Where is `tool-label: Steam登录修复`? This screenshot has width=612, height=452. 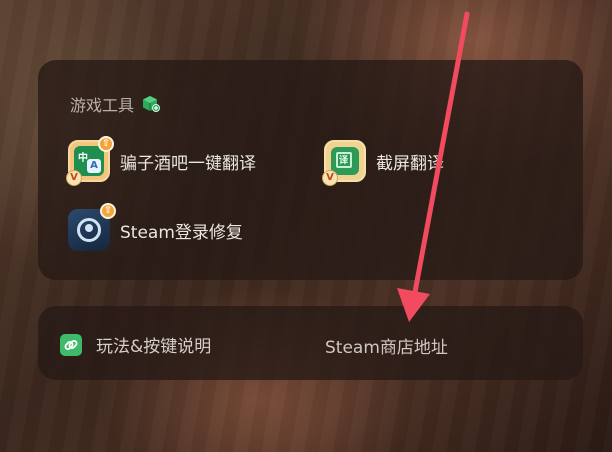
tool-label: Steam登录修复 is located at coordinates (181, 232).